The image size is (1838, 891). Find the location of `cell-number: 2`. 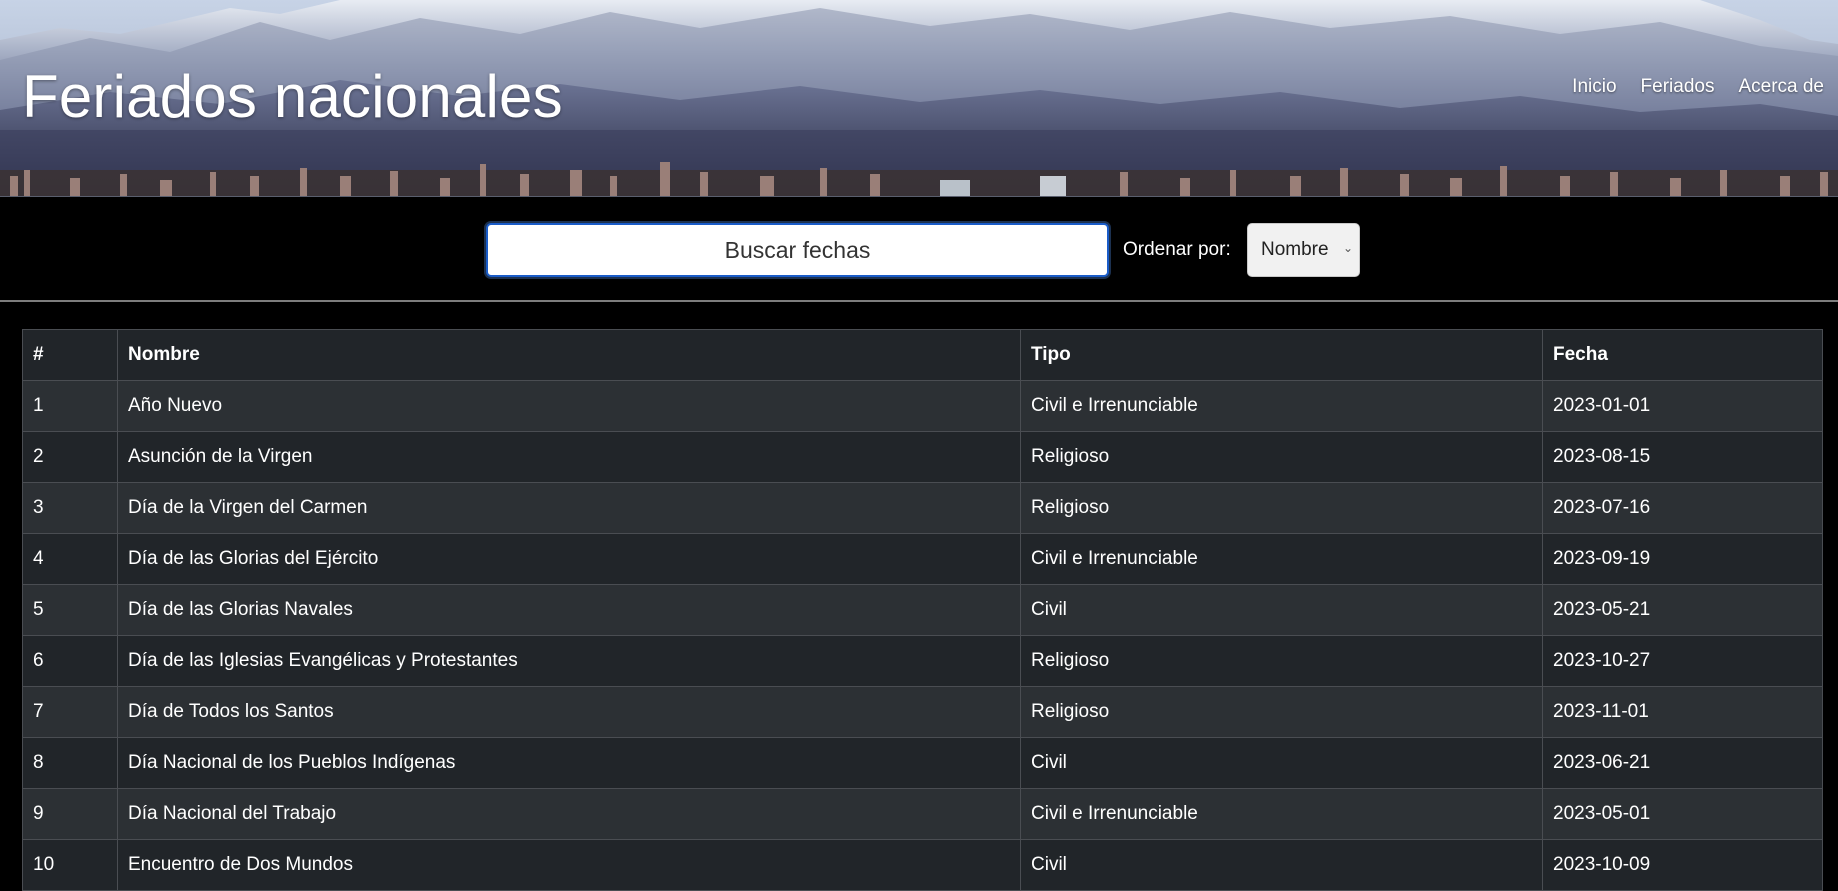

cell-number: 2 is located at coordinates (70, 457).